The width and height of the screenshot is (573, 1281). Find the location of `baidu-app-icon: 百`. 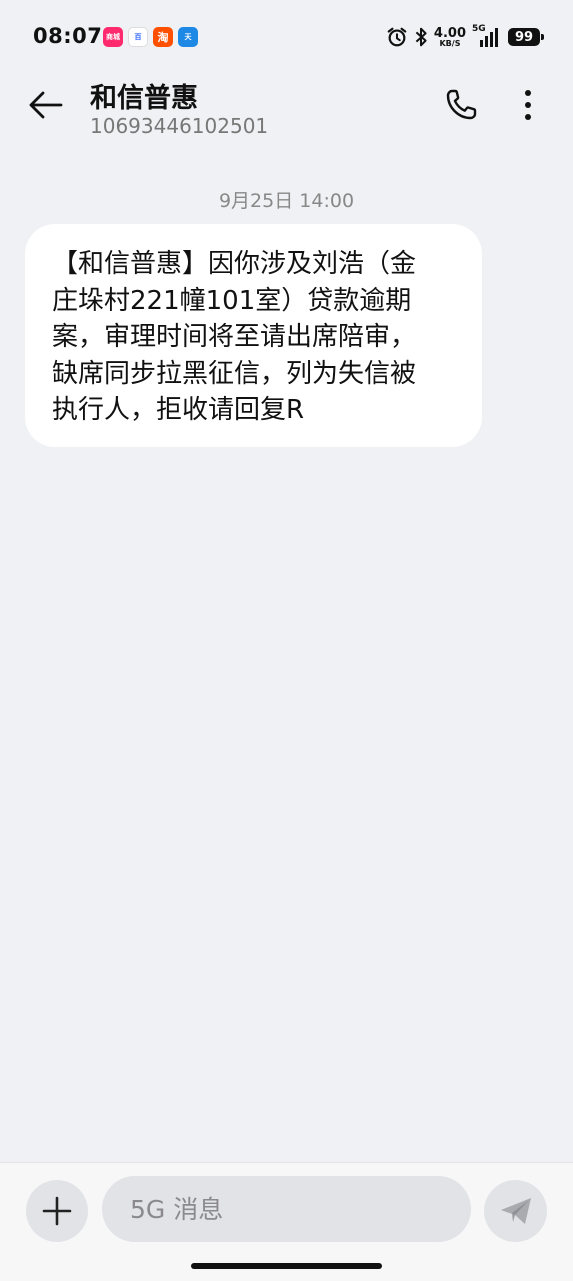

baidu-app-icon: 百 is located at coordinates (138, 37).